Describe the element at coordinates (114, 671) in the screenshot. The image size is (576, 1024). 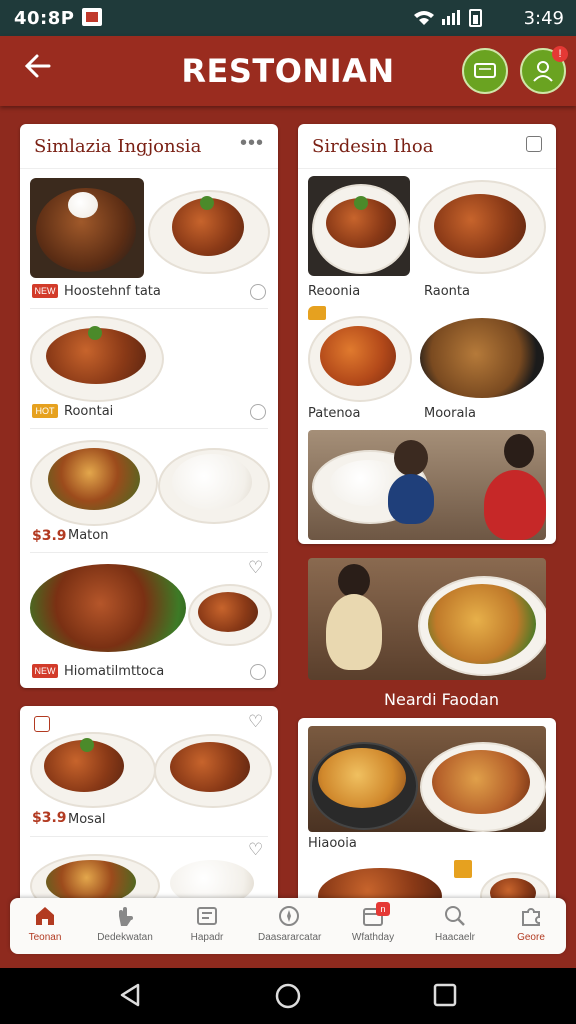
I see `dish-label: Hiomatilmttoca` at that location.